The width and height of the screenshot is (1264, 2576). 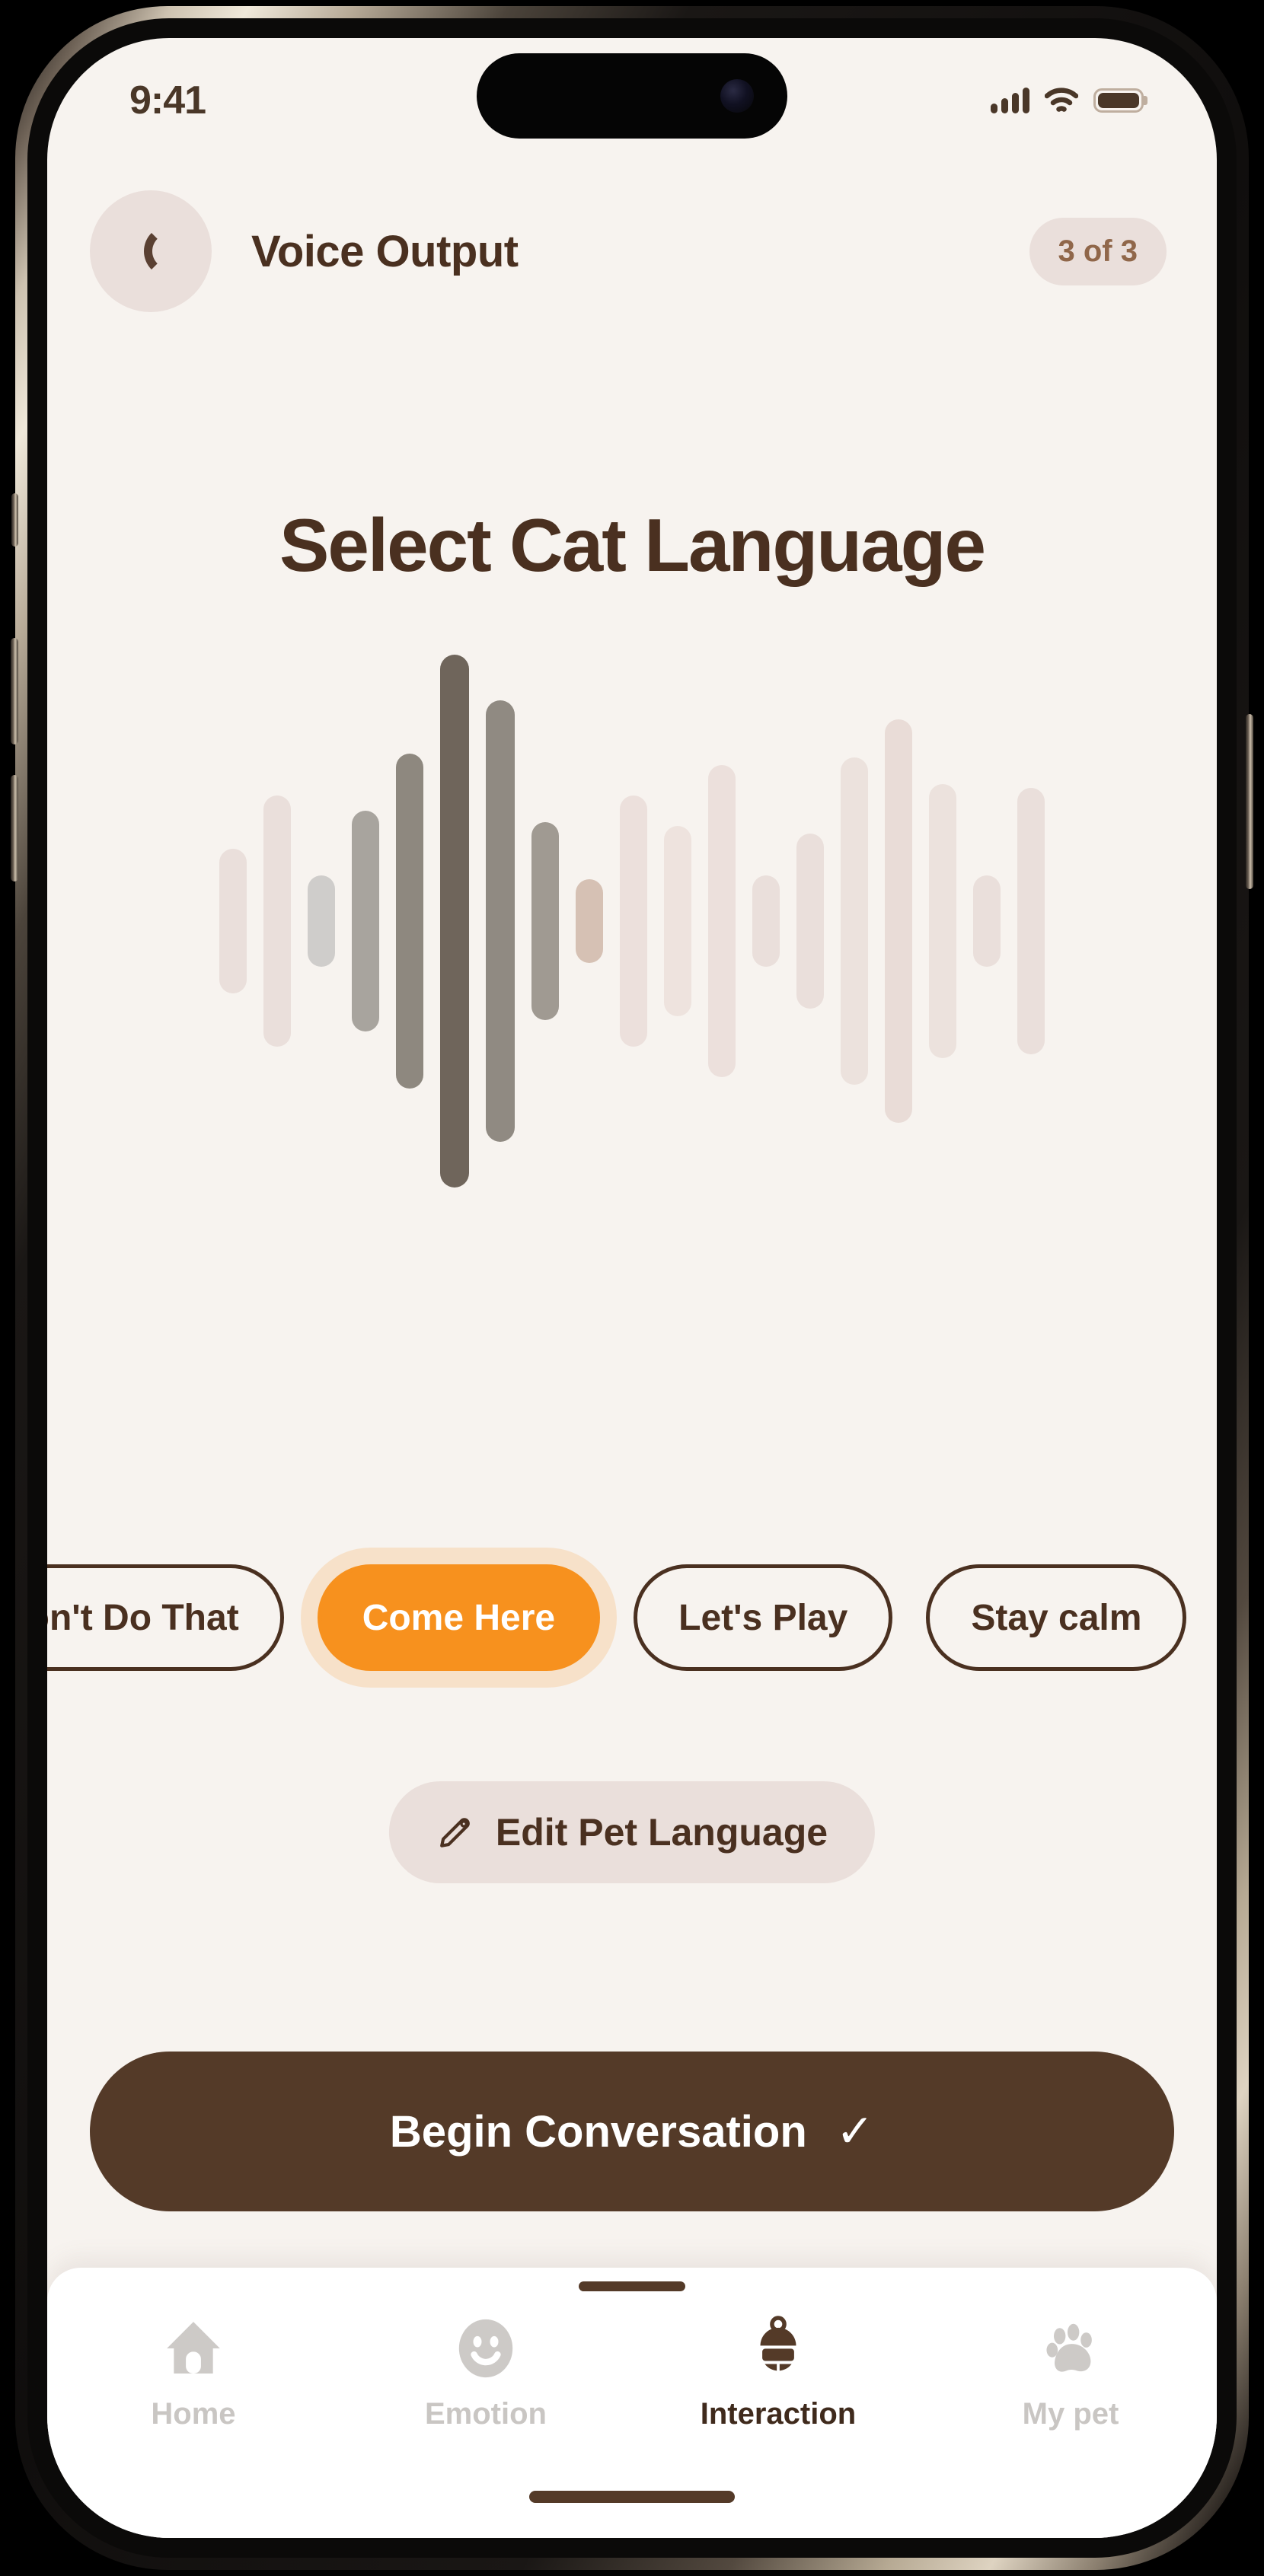 I want to click on main-heading: Select Cat Language, so click(x=632, y=545).